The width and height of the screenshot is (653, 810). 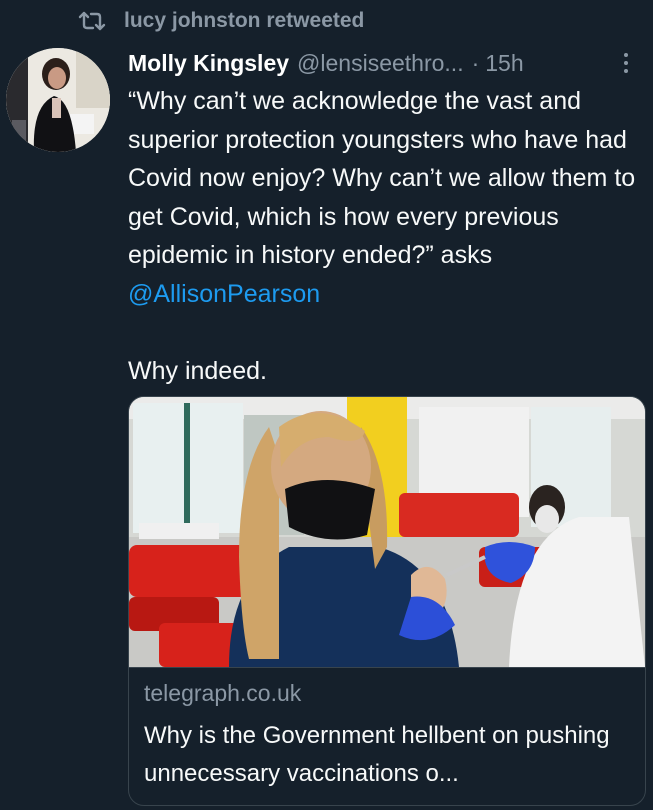 What do you see at coordinates (504, 63) in the screenshot?
I see `tweet-timestamp: 15h` at bounding box center [504, 63].